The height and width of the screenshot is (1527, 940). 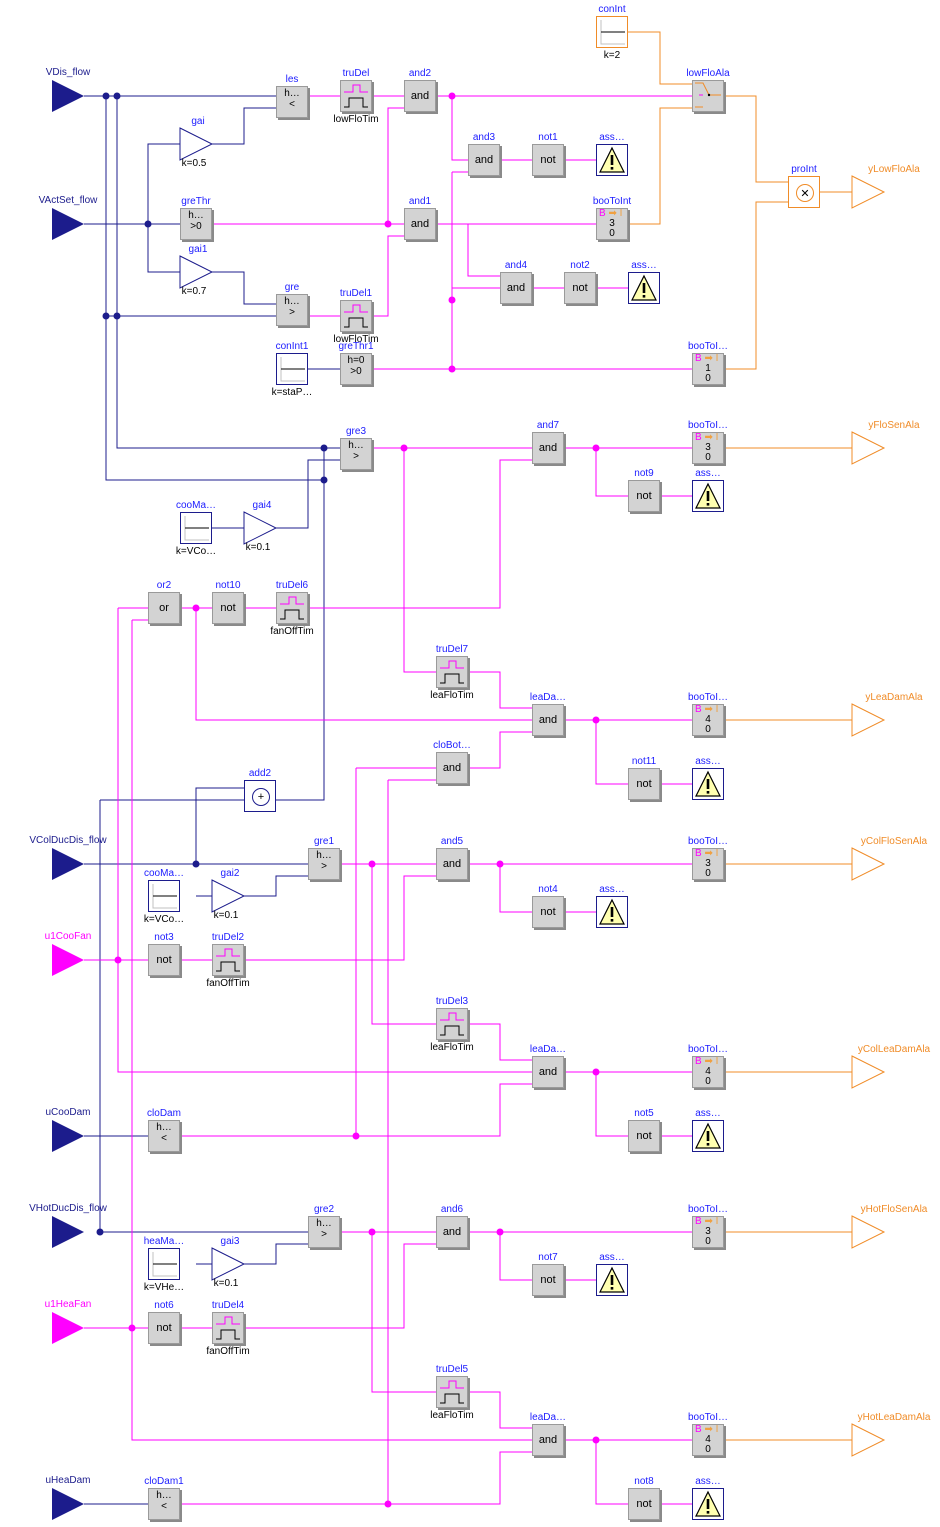 I want to click on assert-block-ass4, so click(x=708, y=784).